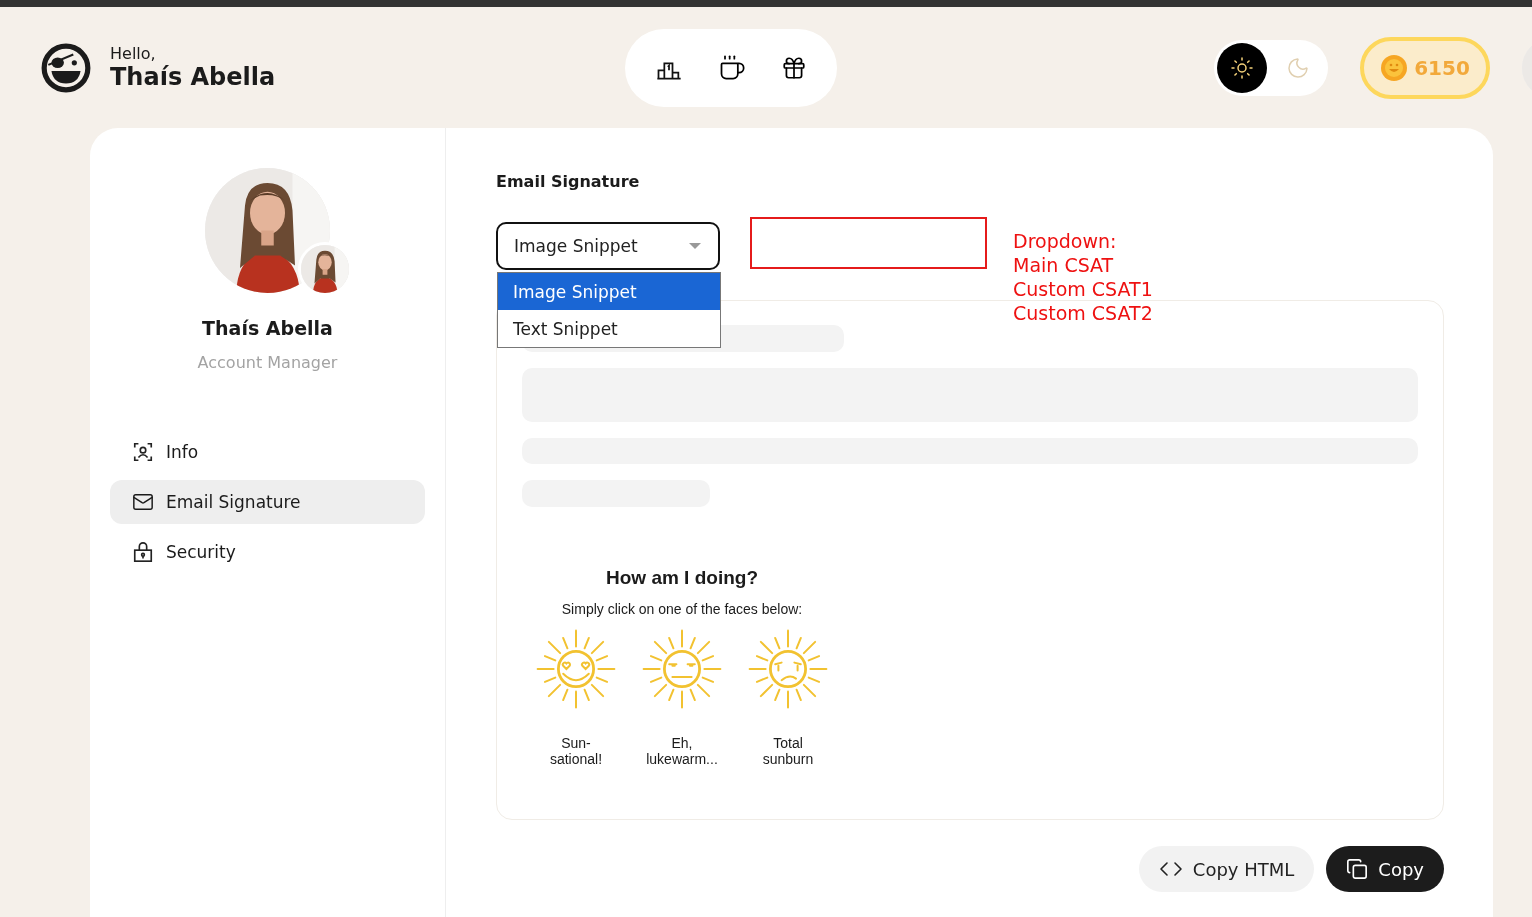 This screenshot has width=1532, height=917. I want to click on face-label: Sun-sational!, so click(576, 751).